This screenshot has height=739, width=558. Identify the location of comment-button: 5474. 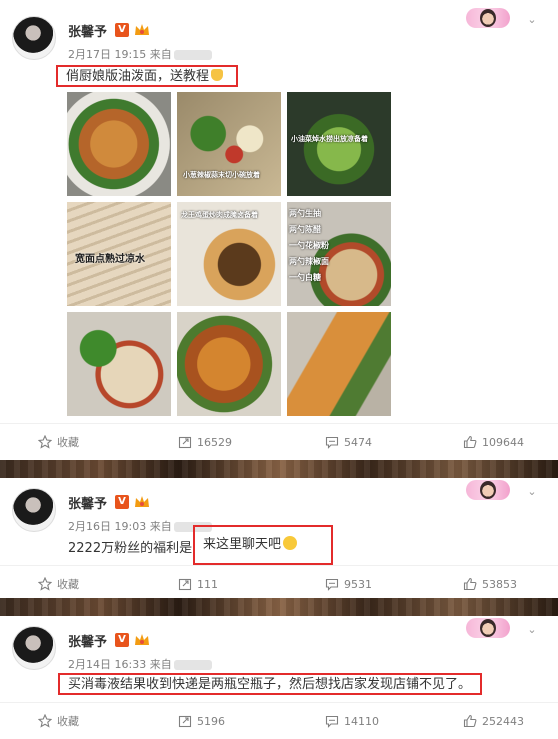
(348, 442).